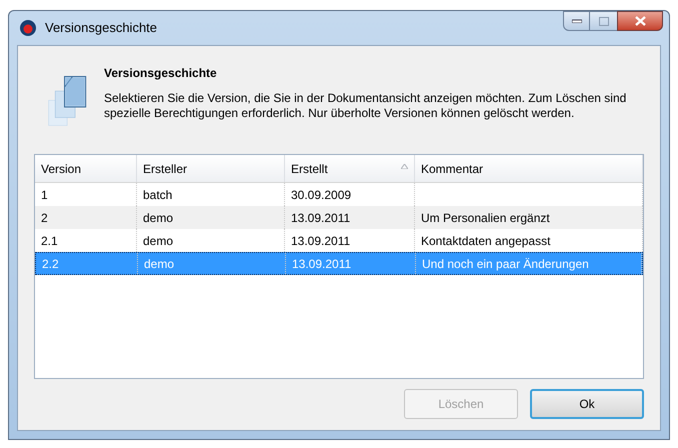  I want to click on minimize-icon, so click(577, 21).